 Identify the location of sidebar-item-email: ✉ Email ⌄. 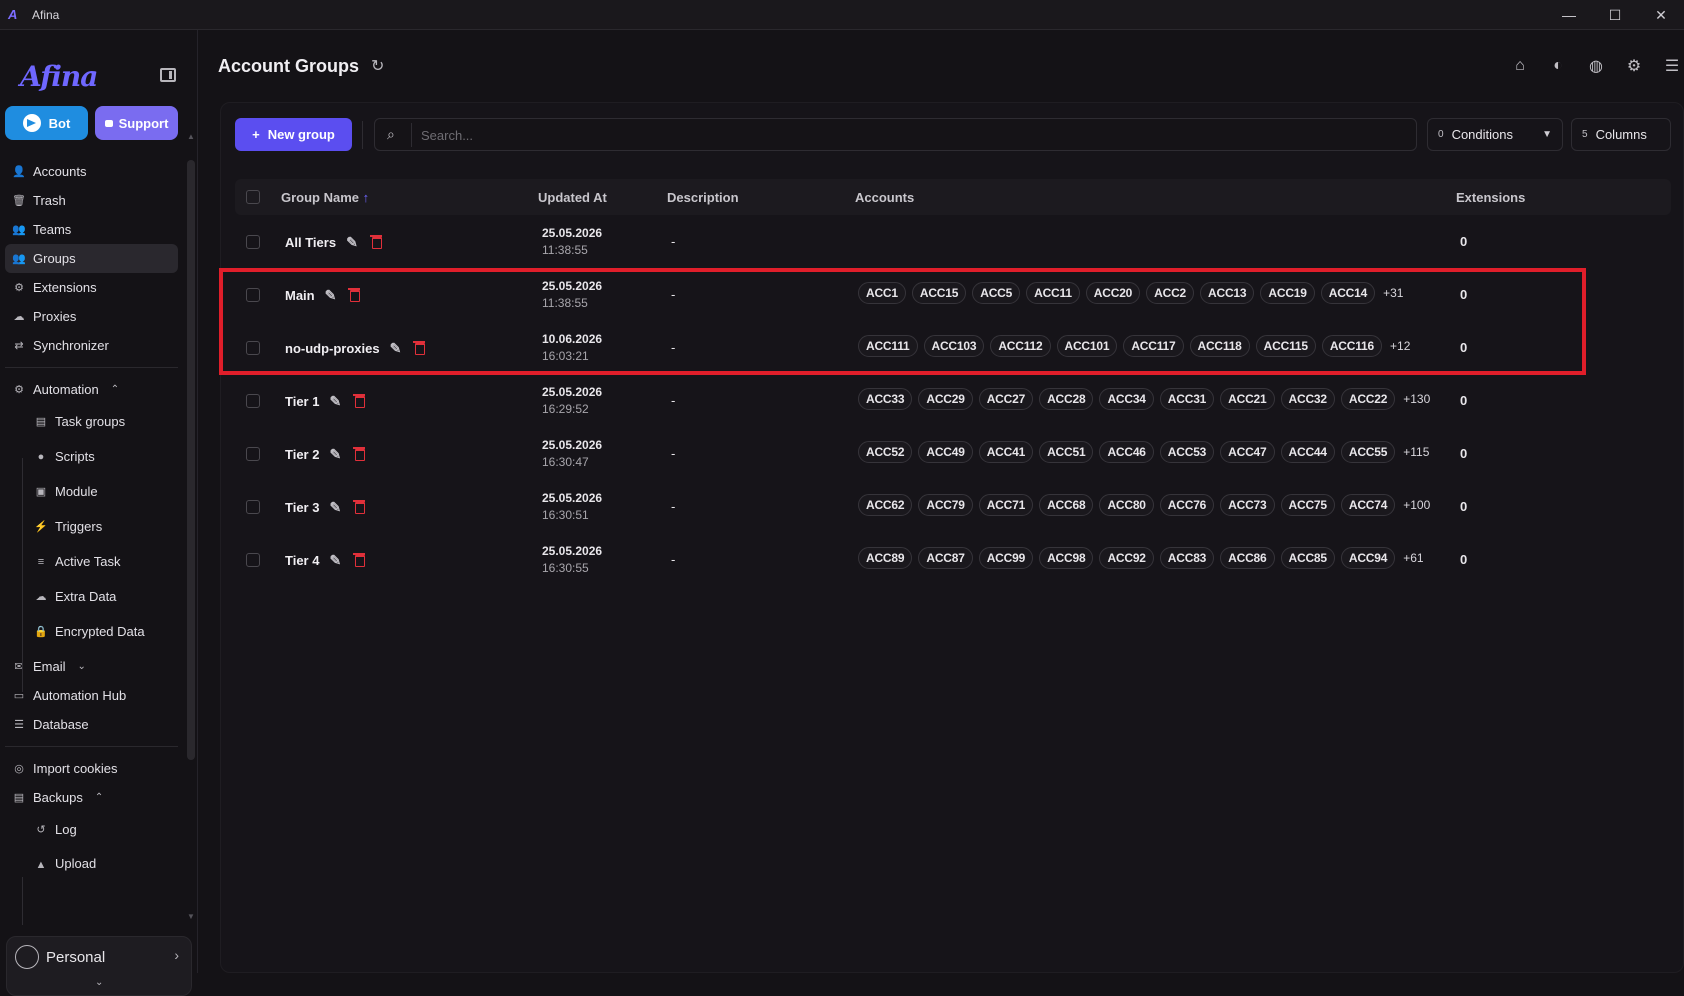
(91, 666).